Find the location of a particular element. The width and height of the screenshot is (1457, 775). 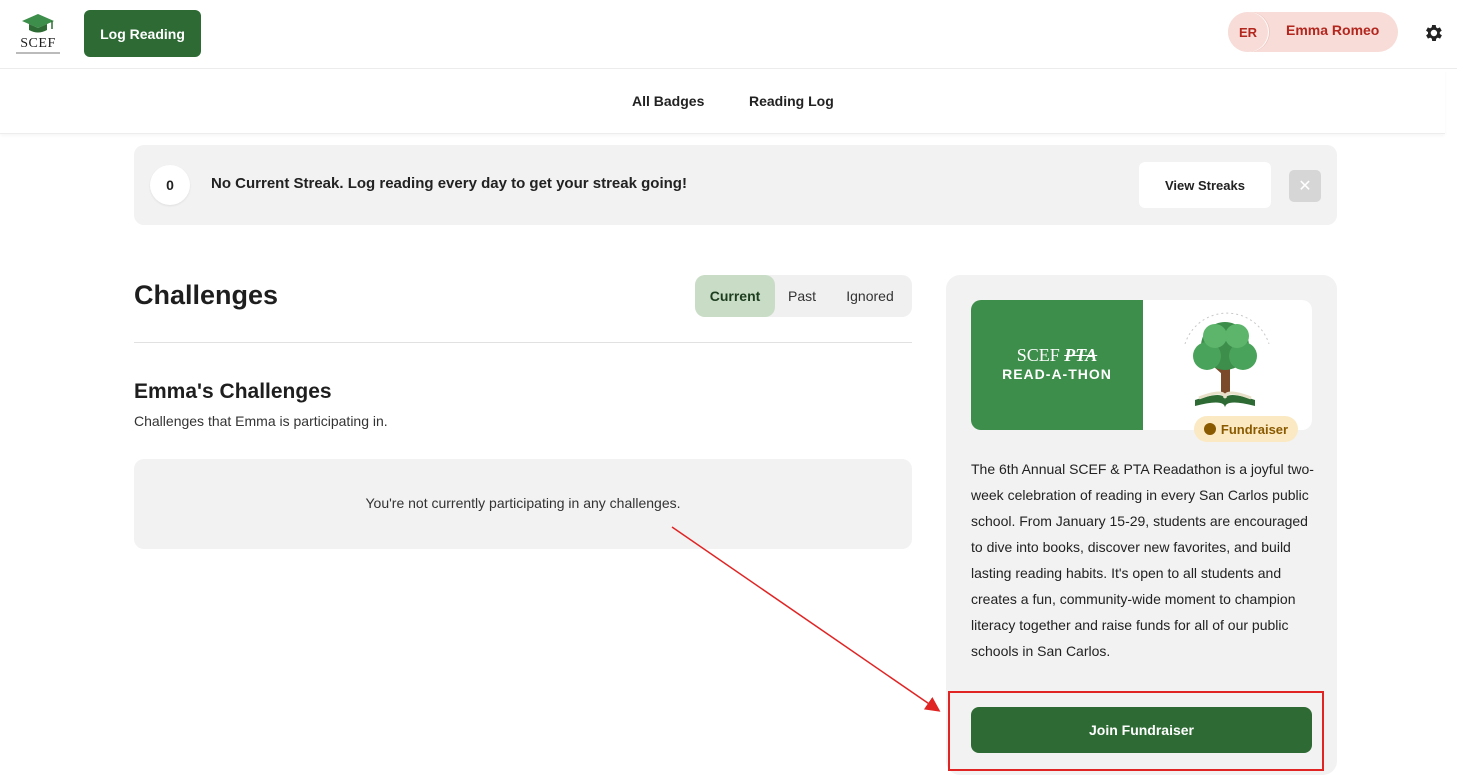

banner-title: SCEF PTA is located at coordinates (1057, 355).